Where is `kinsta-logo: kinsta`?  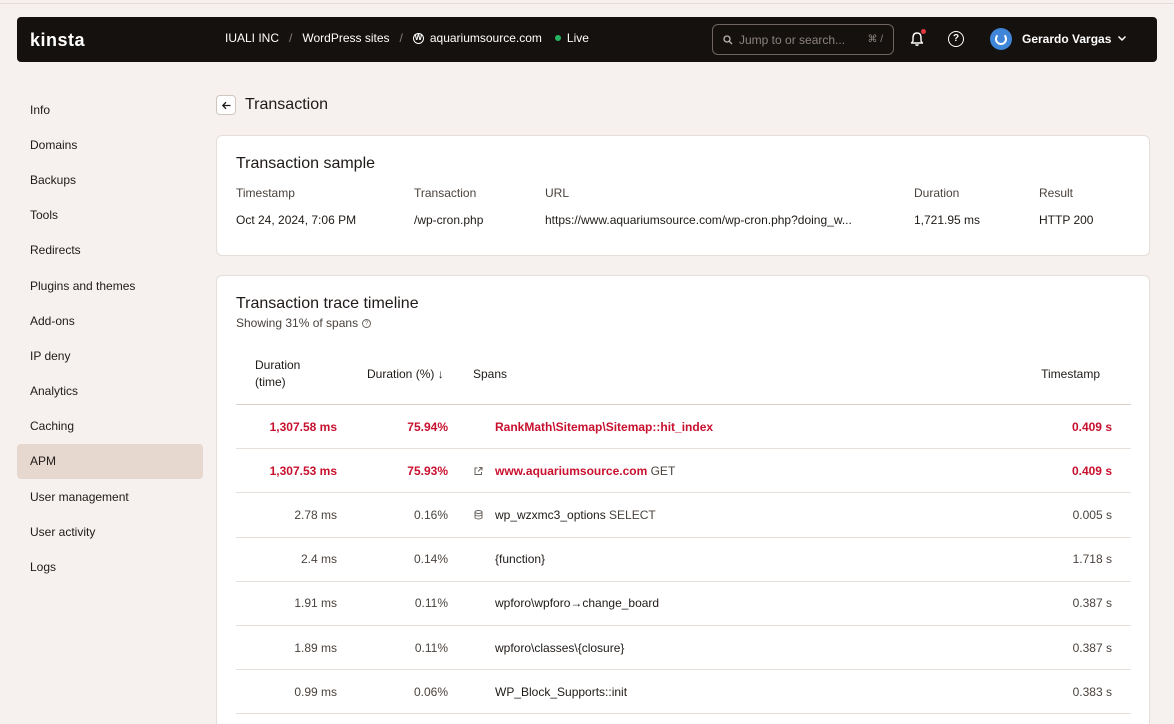 kinsta-logo: kinsta is located at coordinates (57, 40).